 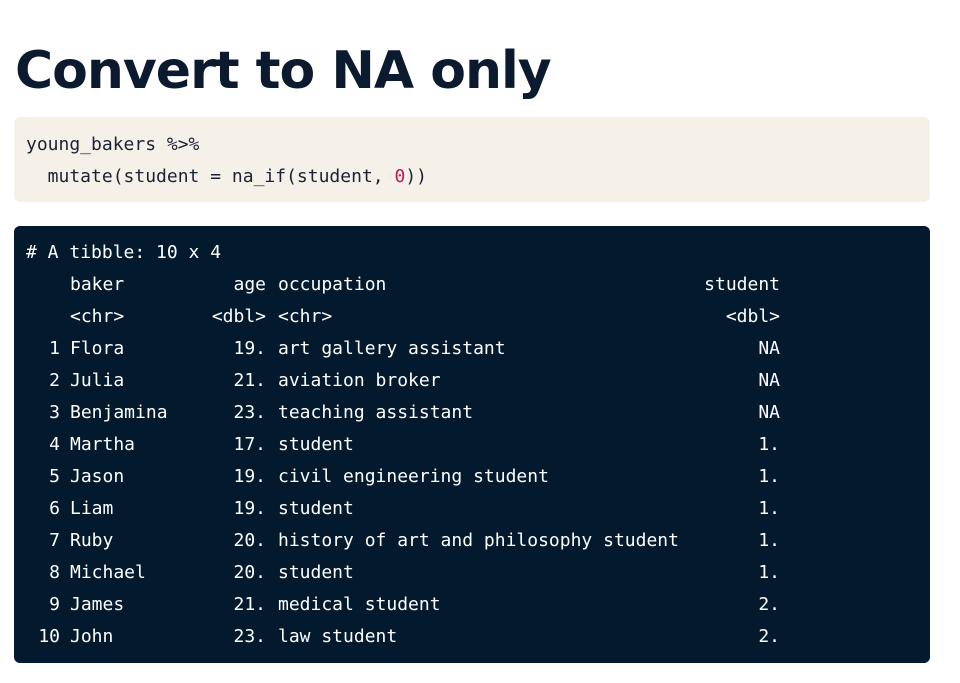 What do you see at coordinates (97, 348) in the screenshot?
I see `cell-baker: Flora` at bounding box center [97, 348].